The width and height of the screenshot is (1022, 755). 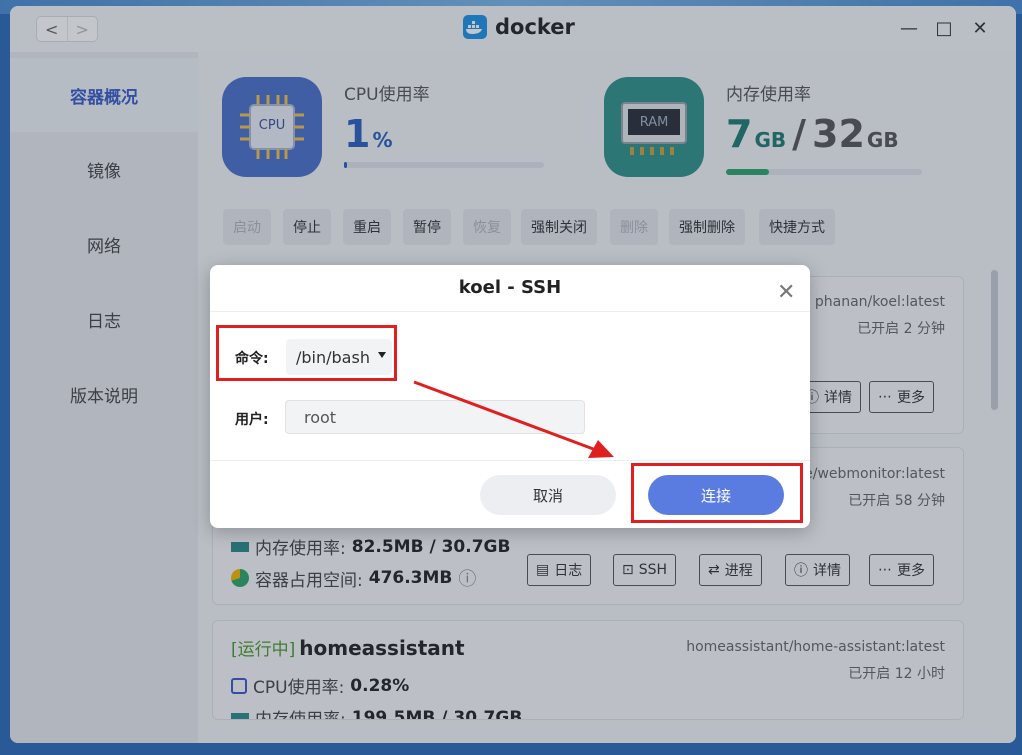 I want to click on annotation-arrow-icon, so click(x=513, y=419).